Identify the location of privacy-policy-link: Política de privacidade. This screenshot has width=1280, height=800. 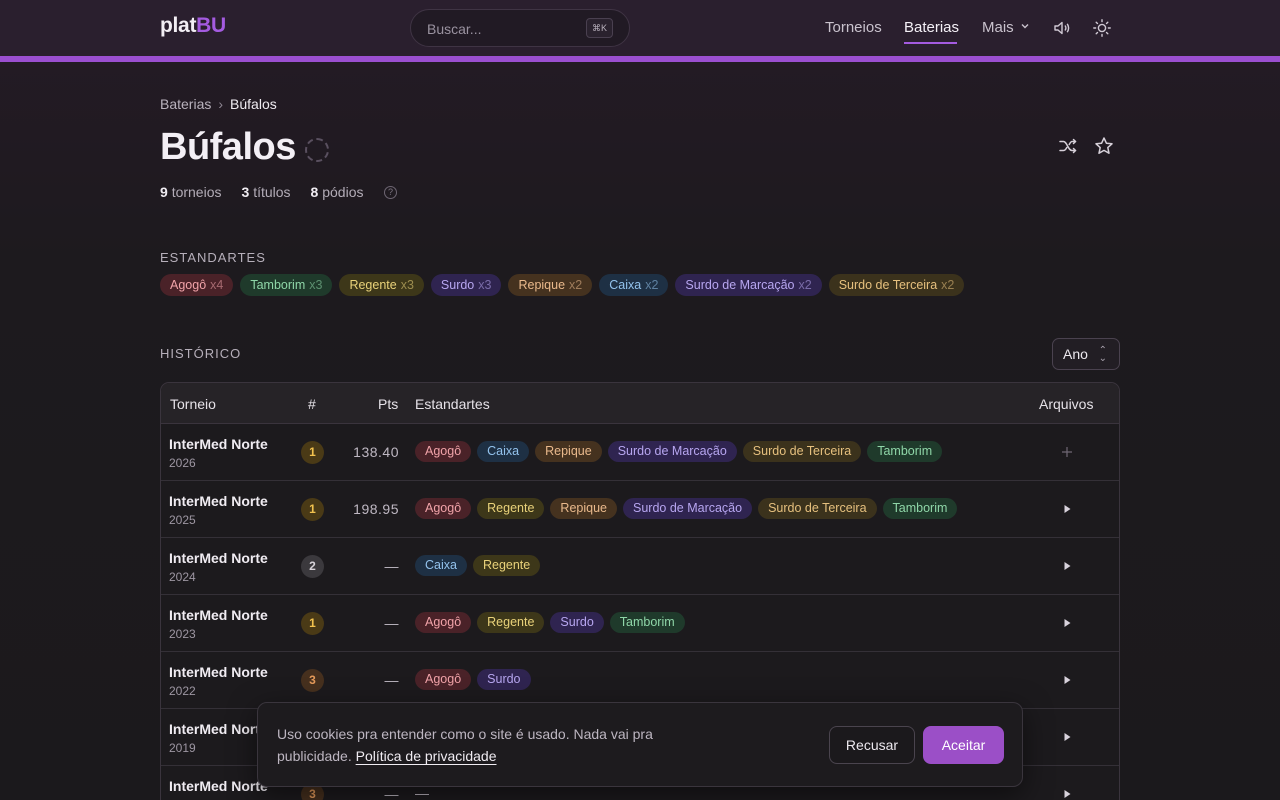
(426, 756).